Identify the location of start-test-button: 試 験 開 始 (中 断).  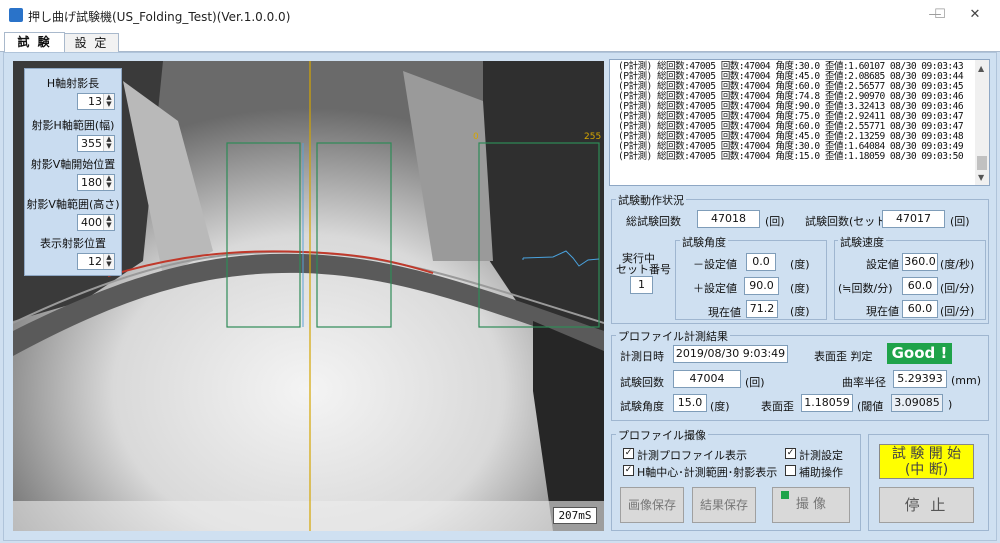
(926, 461).